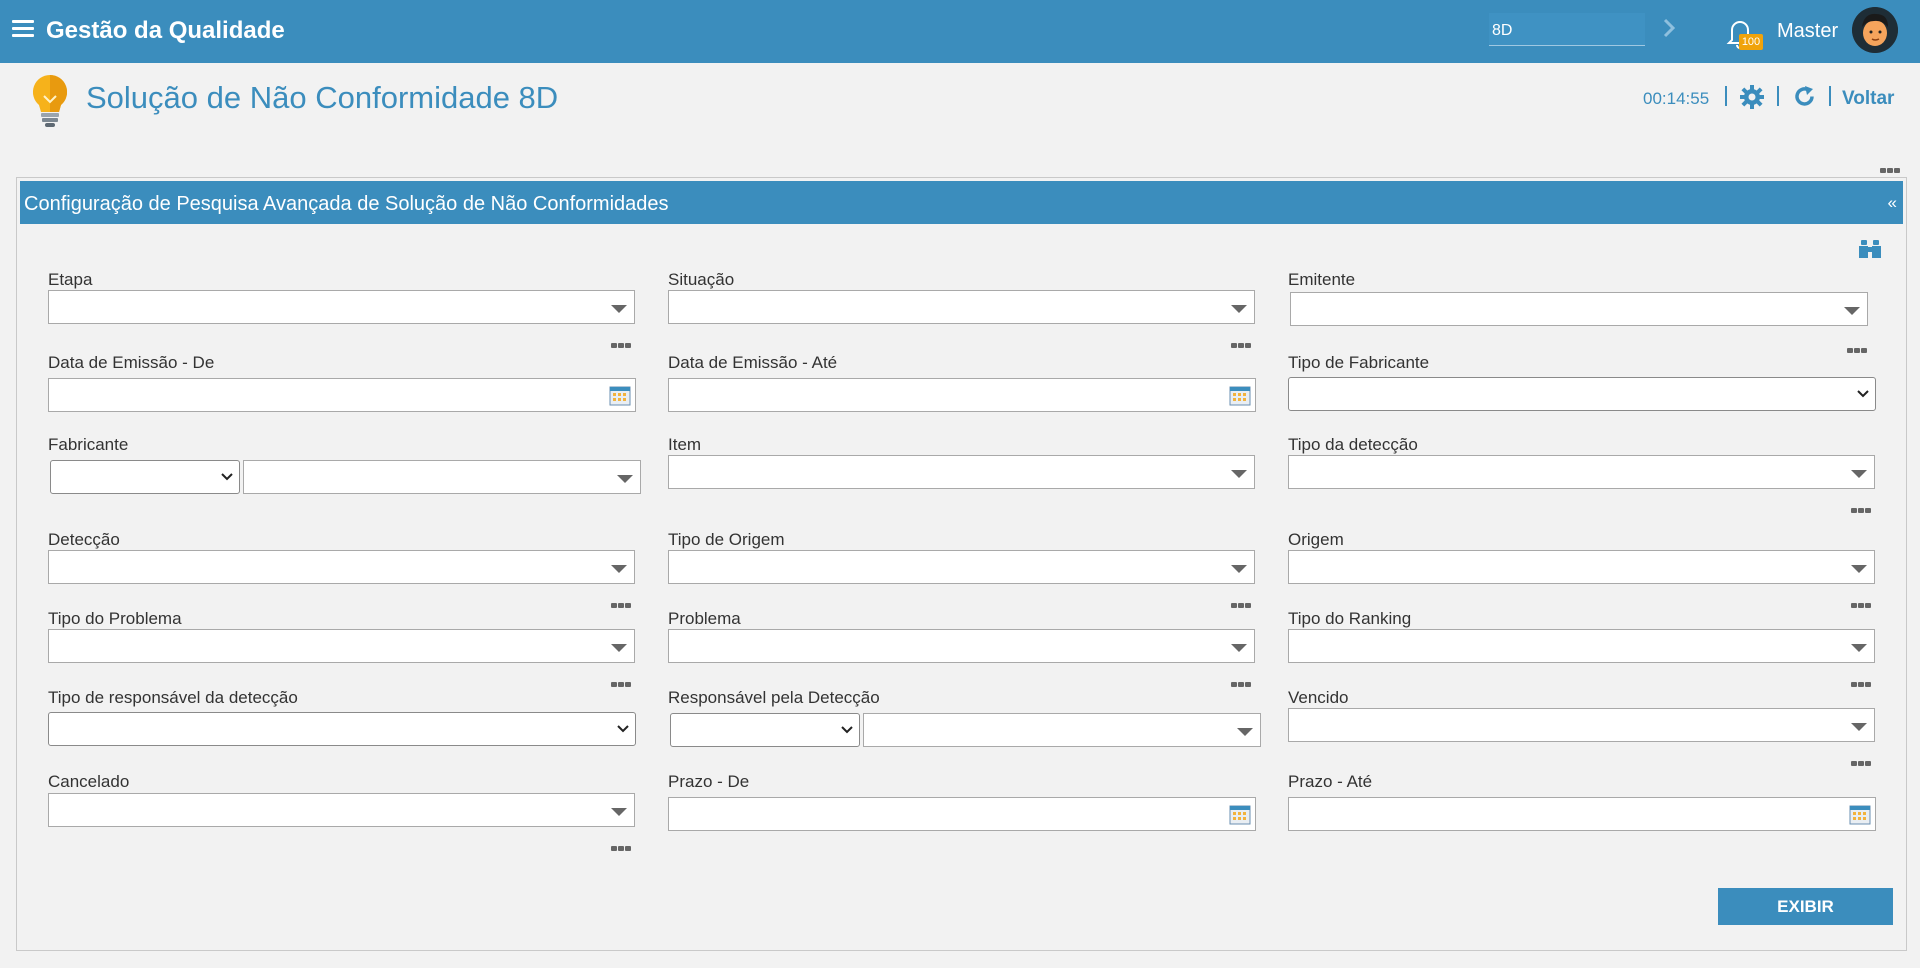  What do you see at coordinates (88, 444) in the screenshot?
I see `fabricante-label: Fabricante` at bounding box center [88, 444].